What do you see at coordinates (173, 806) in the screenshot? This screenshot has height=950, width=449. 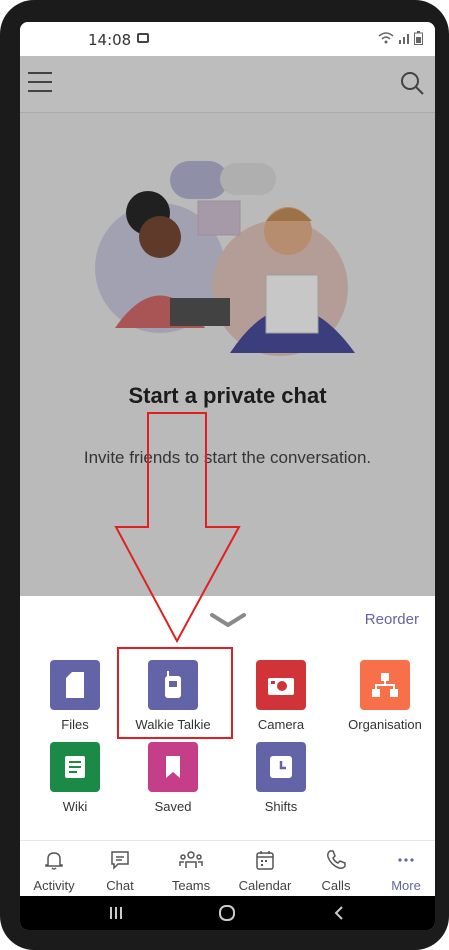 I see `app-label: Saved` at bounding box center [173, 806].